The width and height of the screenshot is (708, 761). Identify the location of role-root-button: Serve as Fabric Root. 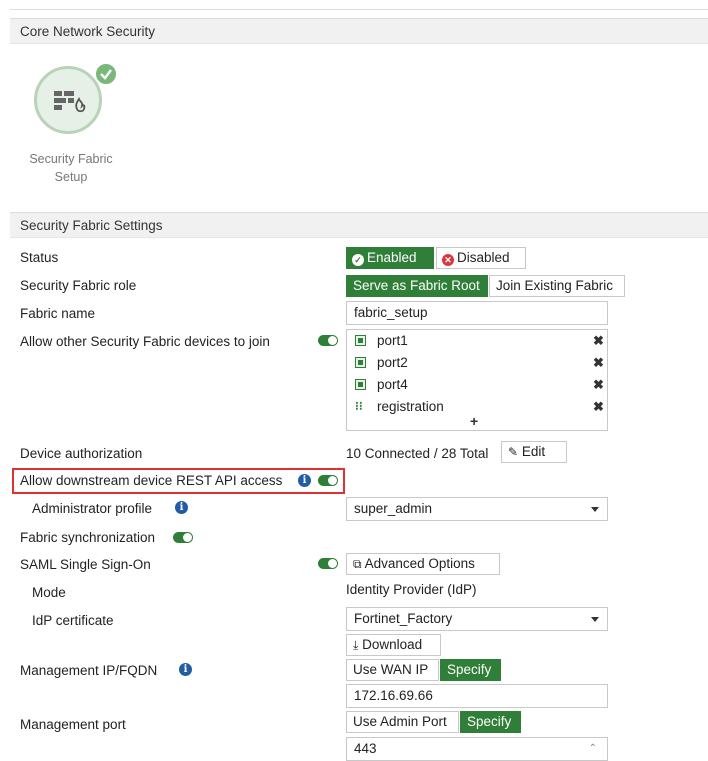
(417, 286).